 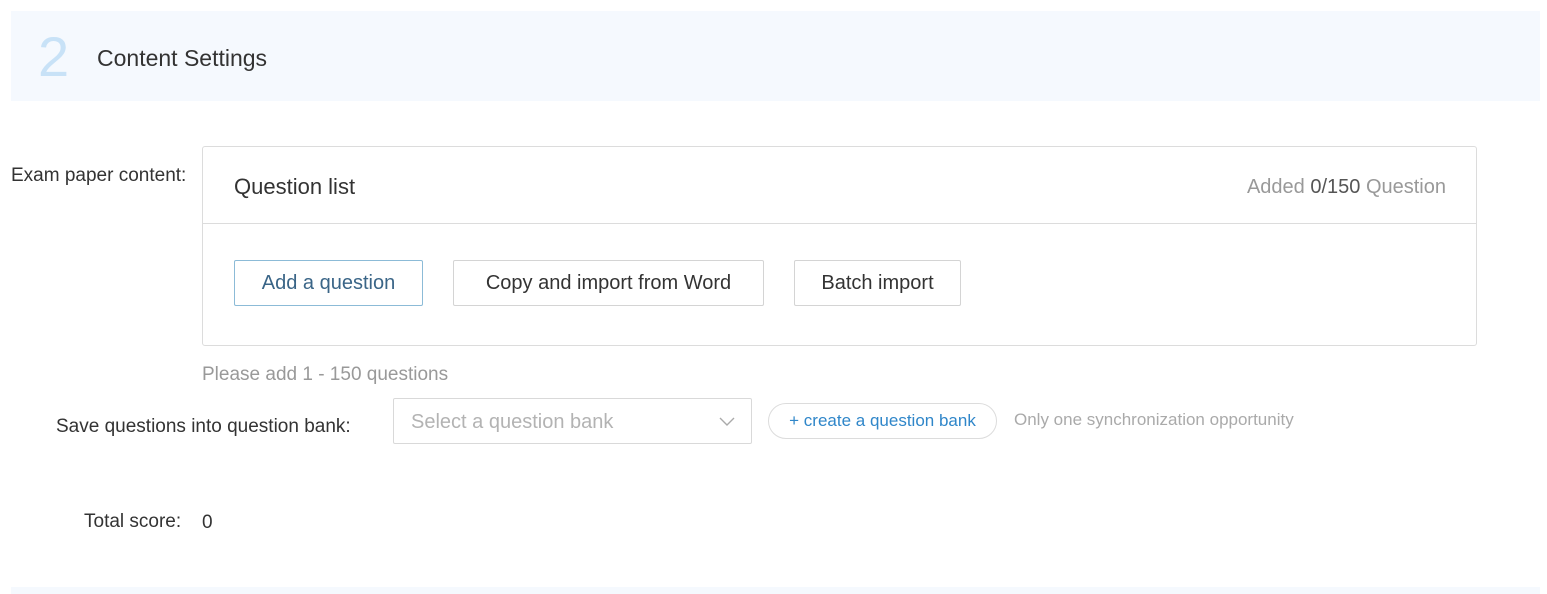 What do you see at coordinates (325, 374) in the screenshot?
I see `question-count-hint: Please add 1 - 150 questions` at bounding box center [325, 374].